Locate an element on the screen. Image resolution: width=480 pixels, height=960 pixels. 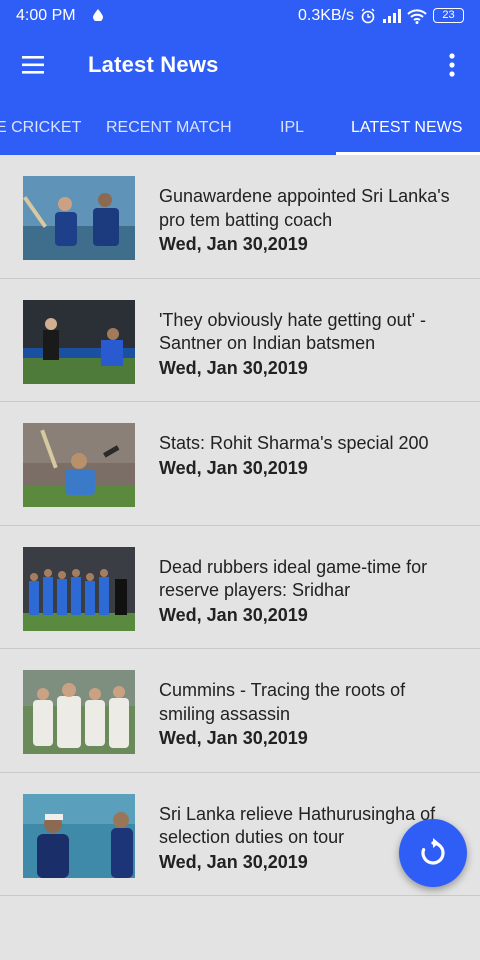
battery-level: 23 is located at coordinates (448, 15).